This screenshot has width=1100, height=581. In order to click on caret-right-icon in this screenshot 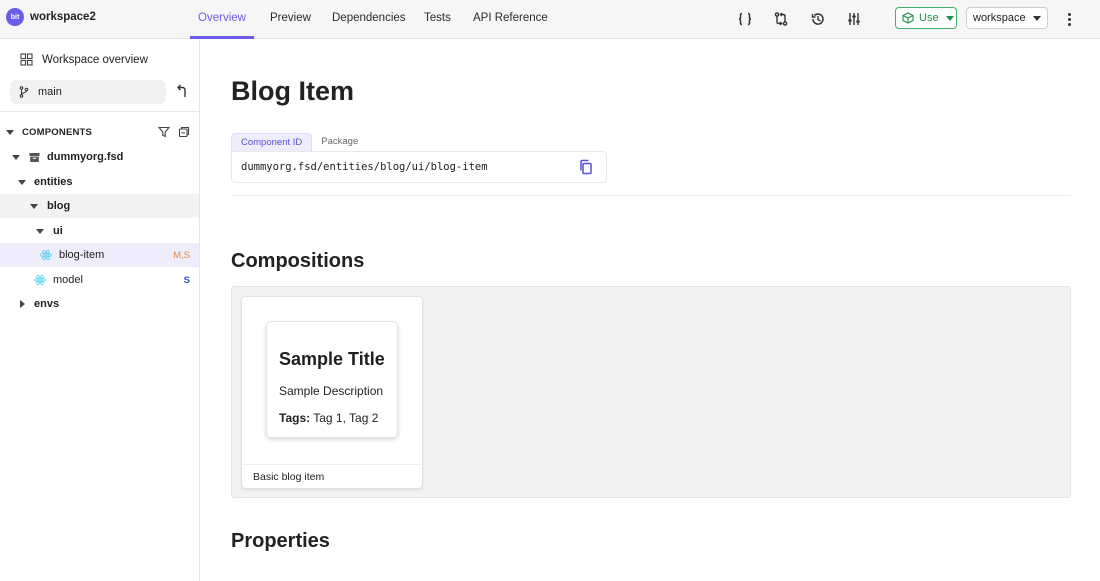, I will do `click(22, 304)`.